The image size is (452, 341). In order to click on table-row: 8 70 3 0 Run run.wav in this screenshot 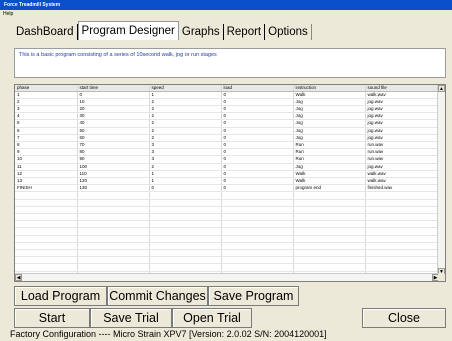, I will do `click(227, 145)`.